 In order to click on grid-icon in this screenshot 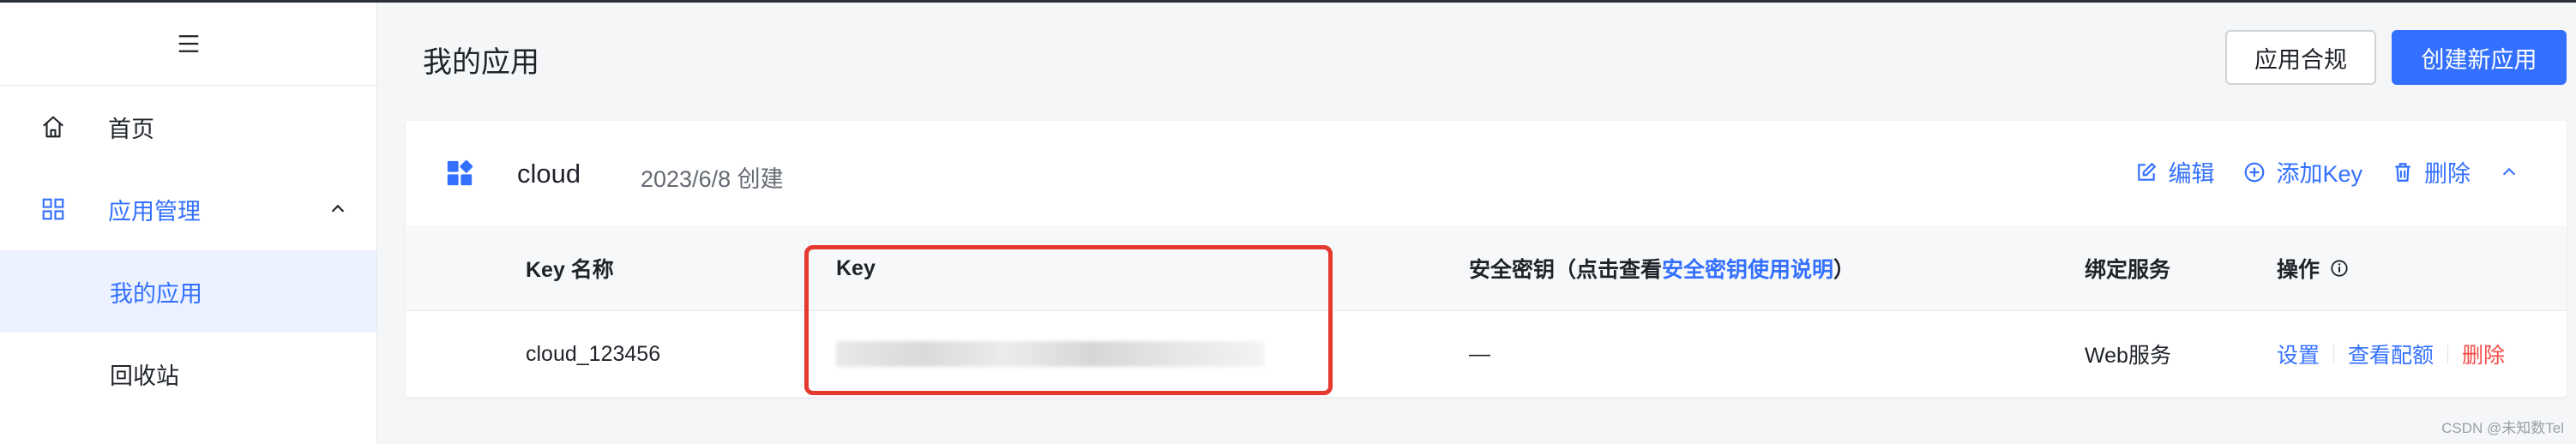, I will do `click(53, 209)`.